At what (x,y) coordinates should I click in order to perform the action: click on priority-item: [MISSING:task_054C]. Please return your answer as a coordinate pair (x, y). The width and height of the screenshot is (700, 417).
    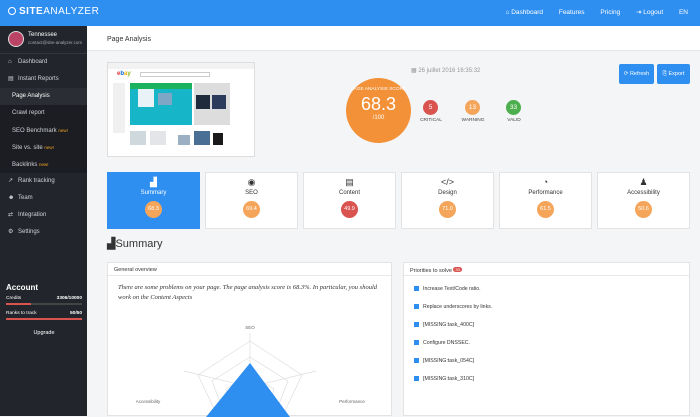
    Looking at the image, I should click on (546, 361).